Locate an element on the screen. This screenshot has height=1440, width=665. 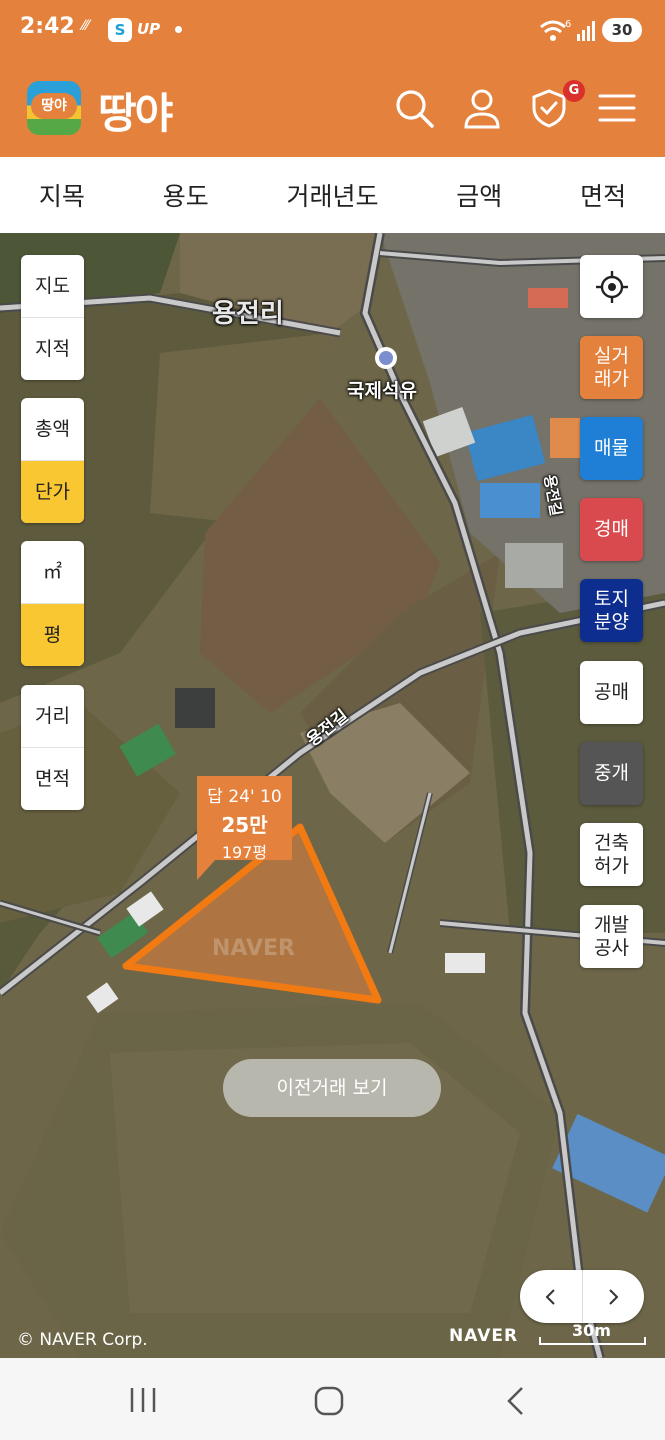
next-arrow-button is located at coordinates (614, 1296).